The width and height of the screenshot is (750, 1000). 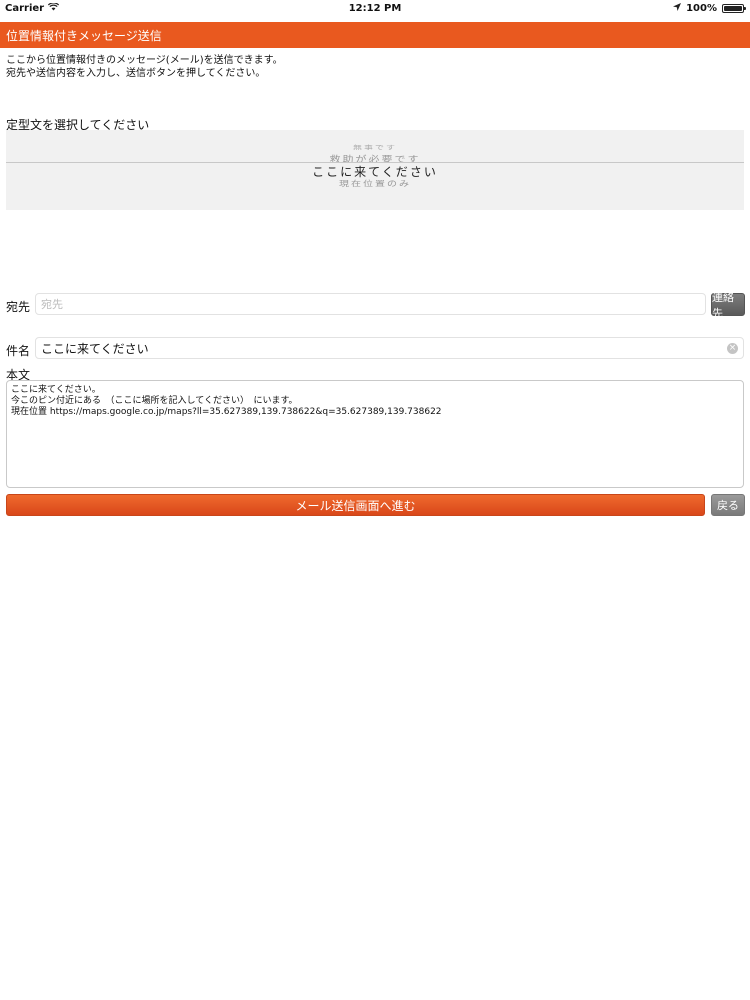 What do you see at coordinates (136, 73) in the screenshot?
I see `description-line-2: 宛先や送信内容を入力し、送信ボタンを押してください。` at bounding box center [136, 73].